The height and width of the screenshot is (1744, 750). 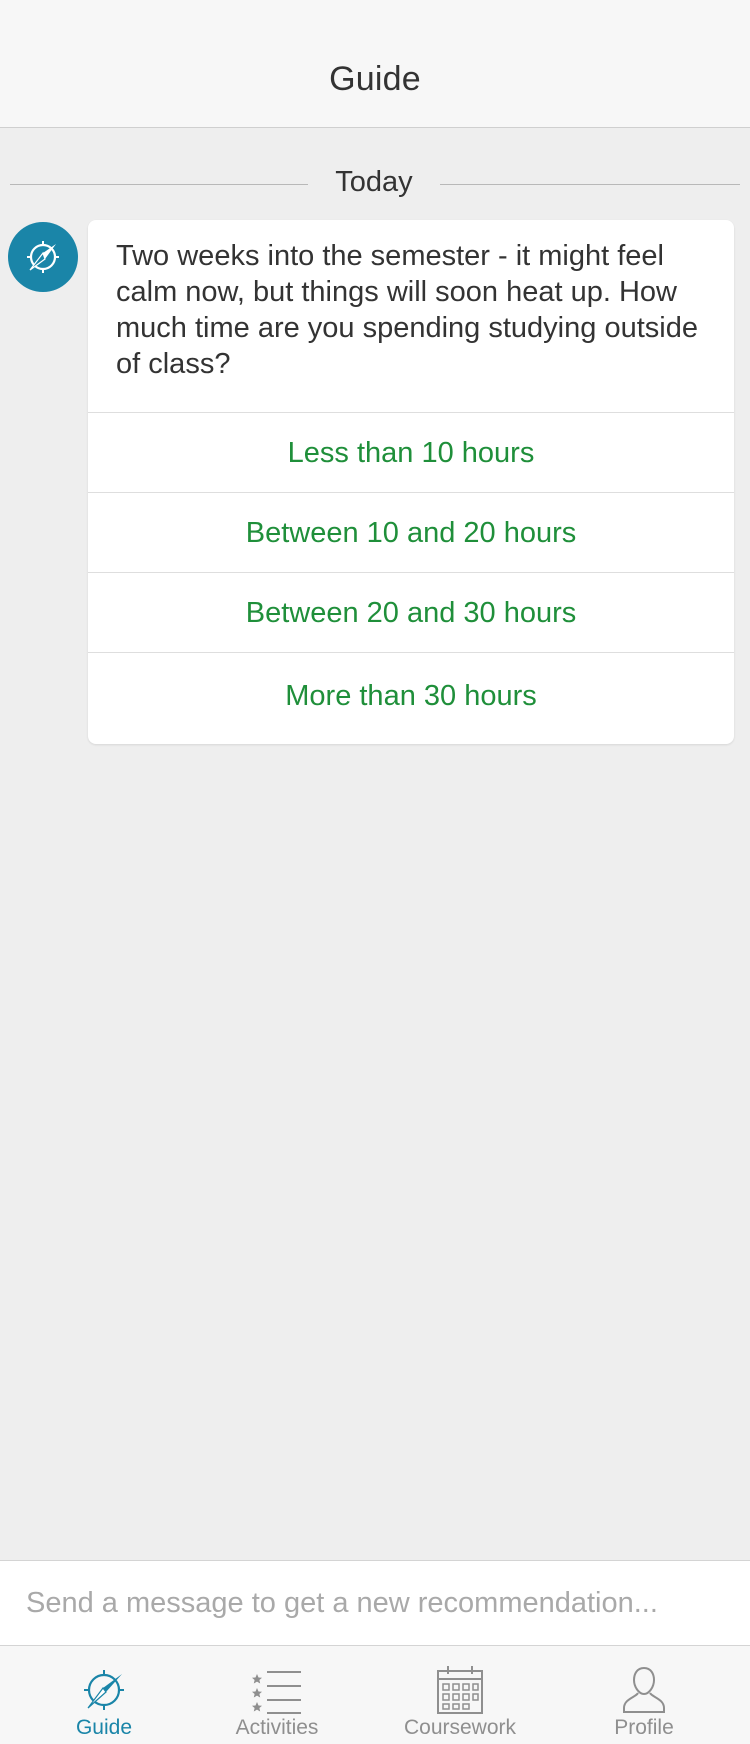 I want to click on message-composer, so click(x=375, y=1603).